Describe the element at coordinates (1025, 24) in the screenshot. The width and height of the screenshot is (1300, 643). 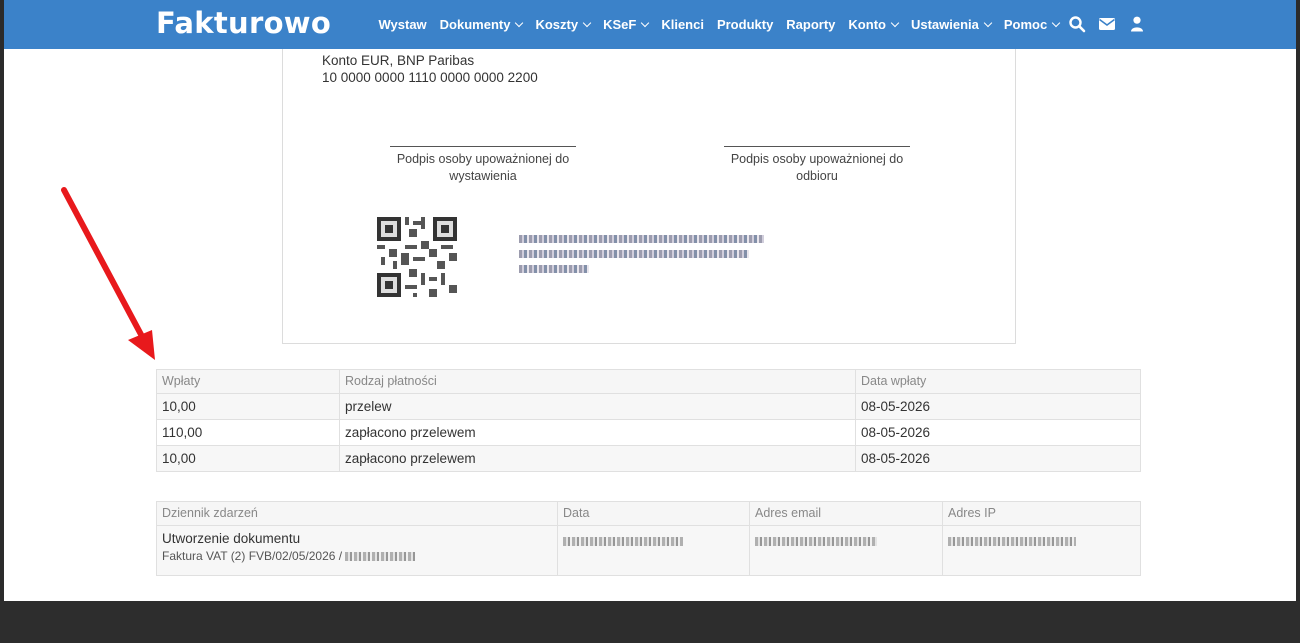
I see `nav-label: Pomoc` at that location.